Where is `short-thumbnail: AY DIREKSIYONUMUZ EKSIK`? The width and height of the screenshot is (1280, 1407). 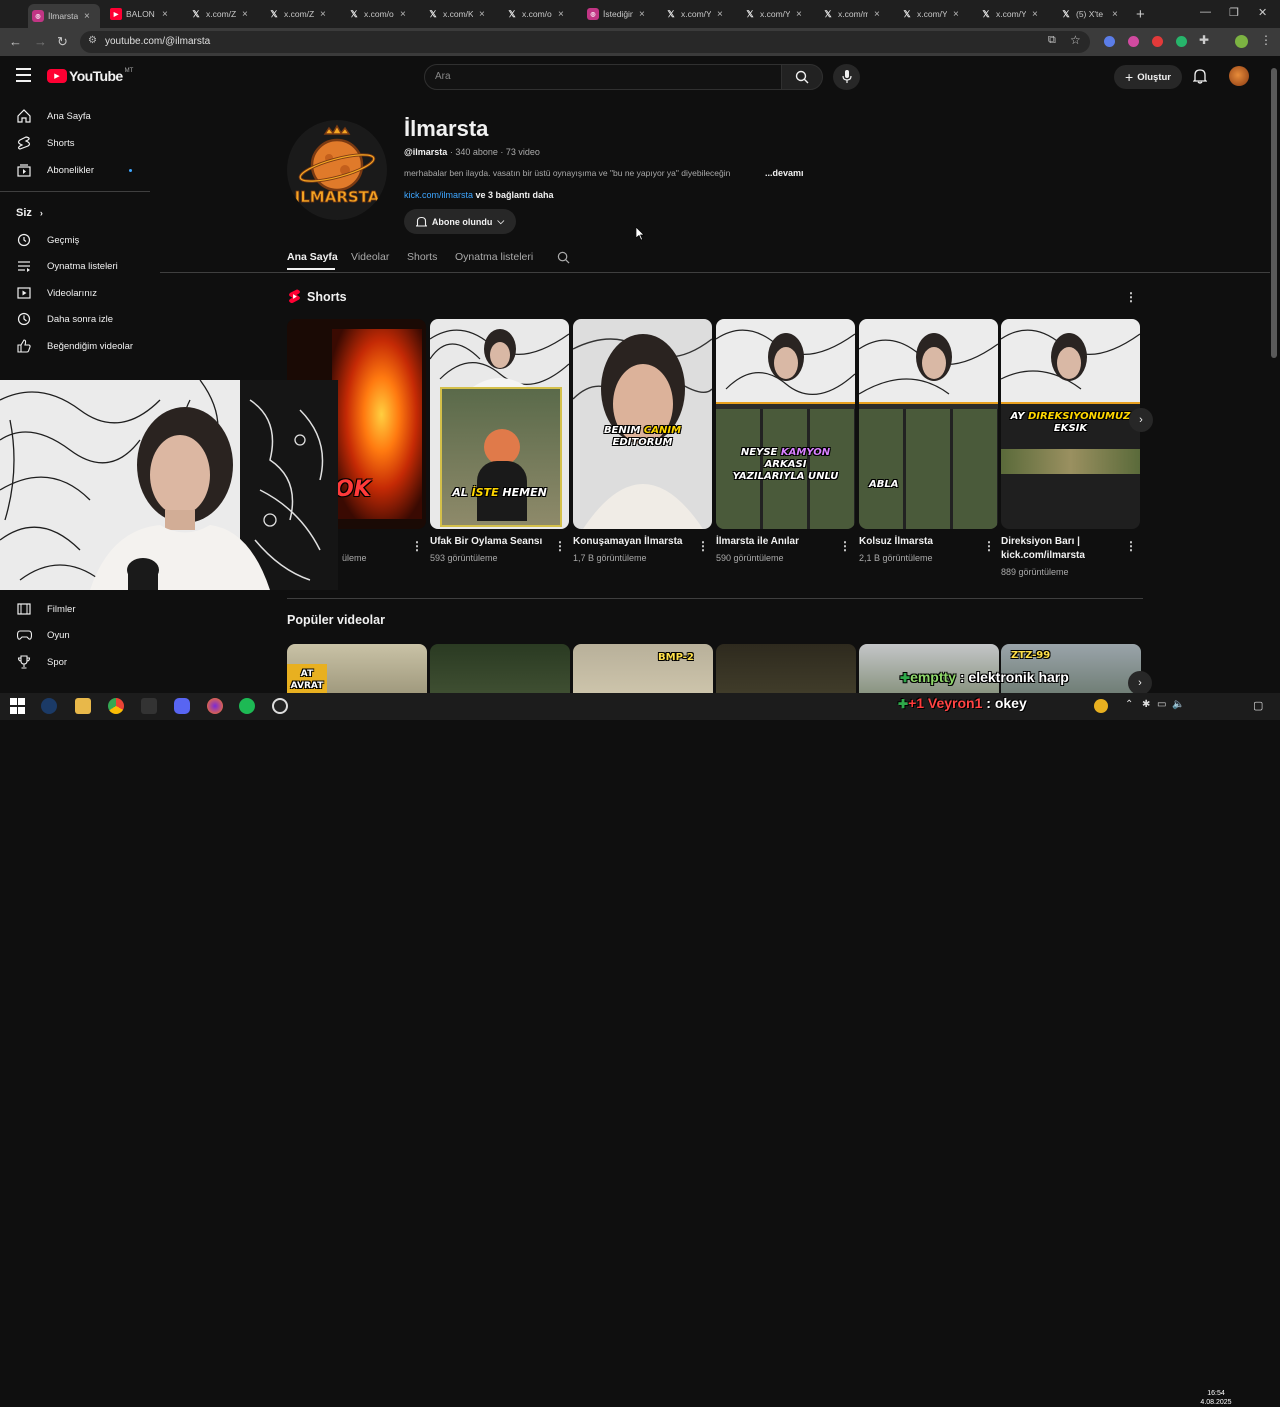
short-thumbnail: AY DIREKSIYONUMUZ EKSIK is located at coordinates (1070, 424).